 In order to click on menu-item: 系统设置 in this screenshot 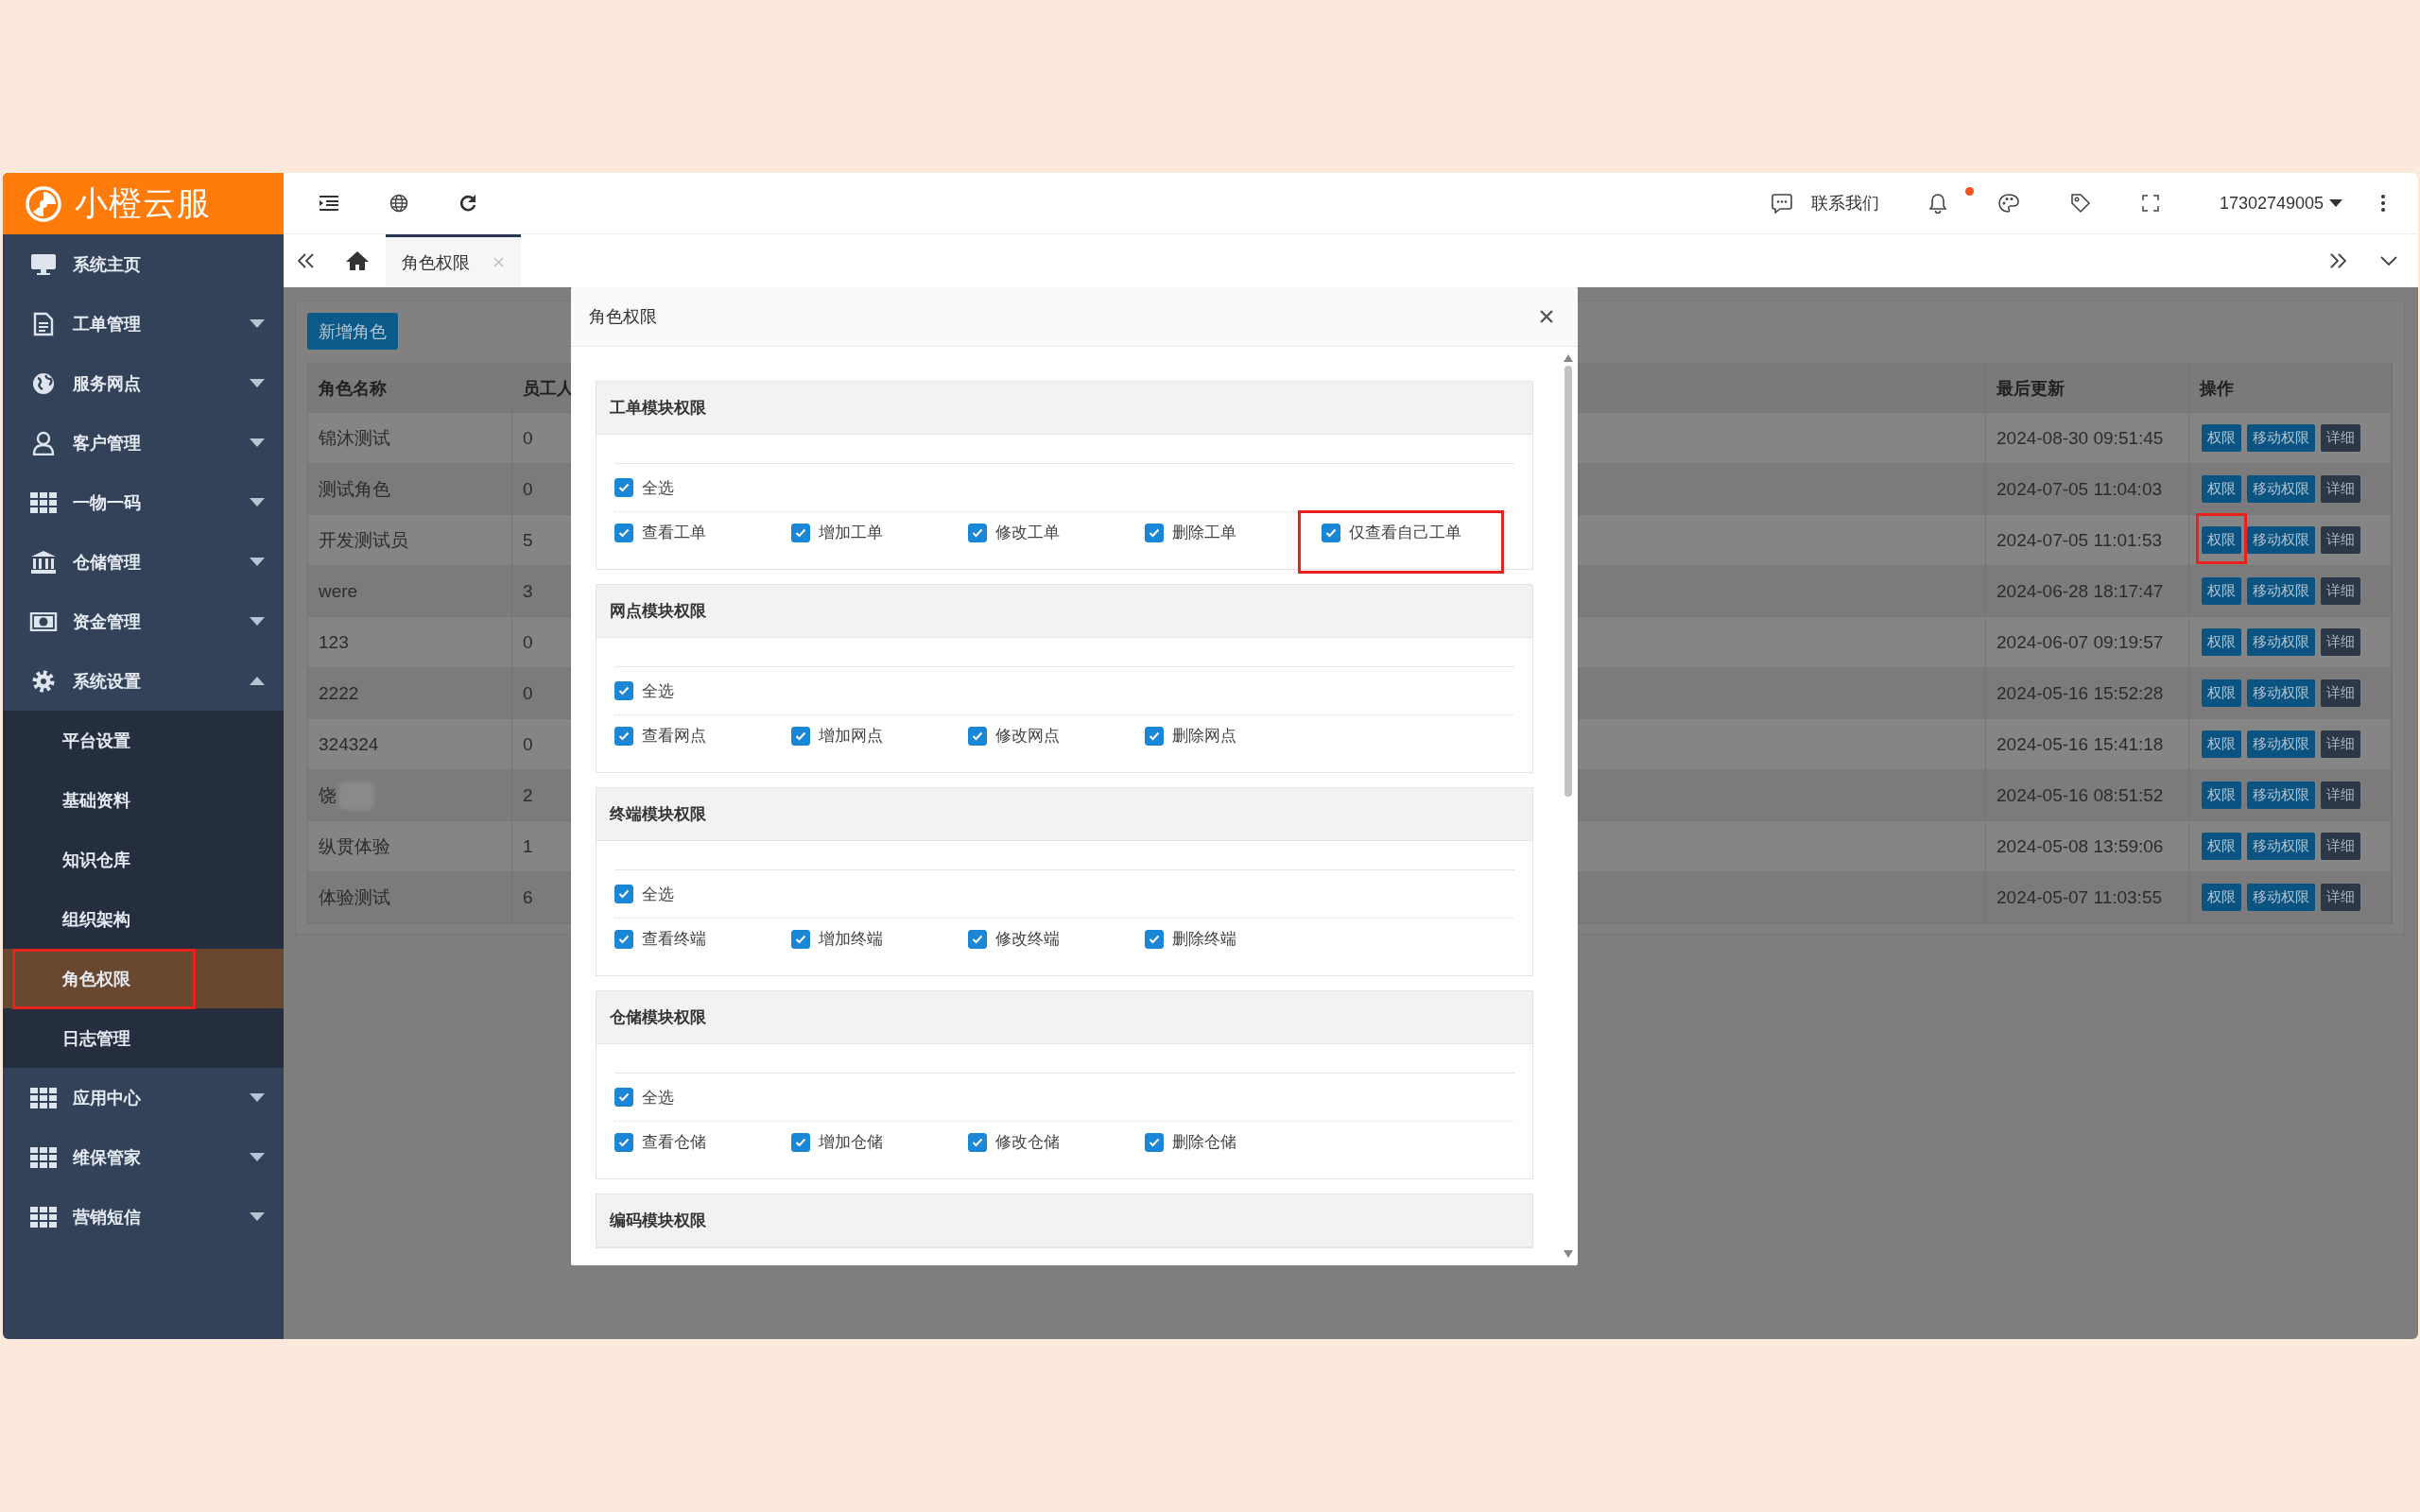, I will do `click(143, 681)`.